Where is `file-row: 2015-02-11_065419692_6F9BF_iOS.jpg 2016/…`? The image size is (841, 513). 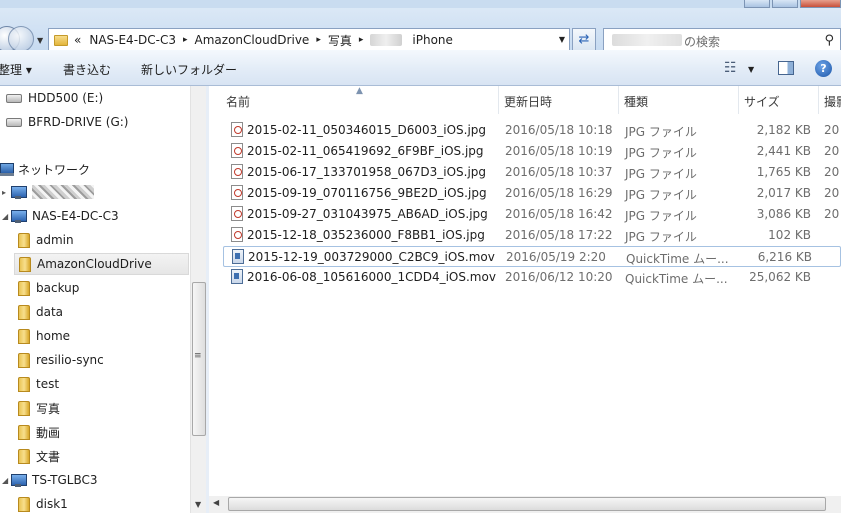
file-row: 2015-02-11_065419692_6F9BF_iOS.jpg 2016/… is located at coordinates (532, 151).